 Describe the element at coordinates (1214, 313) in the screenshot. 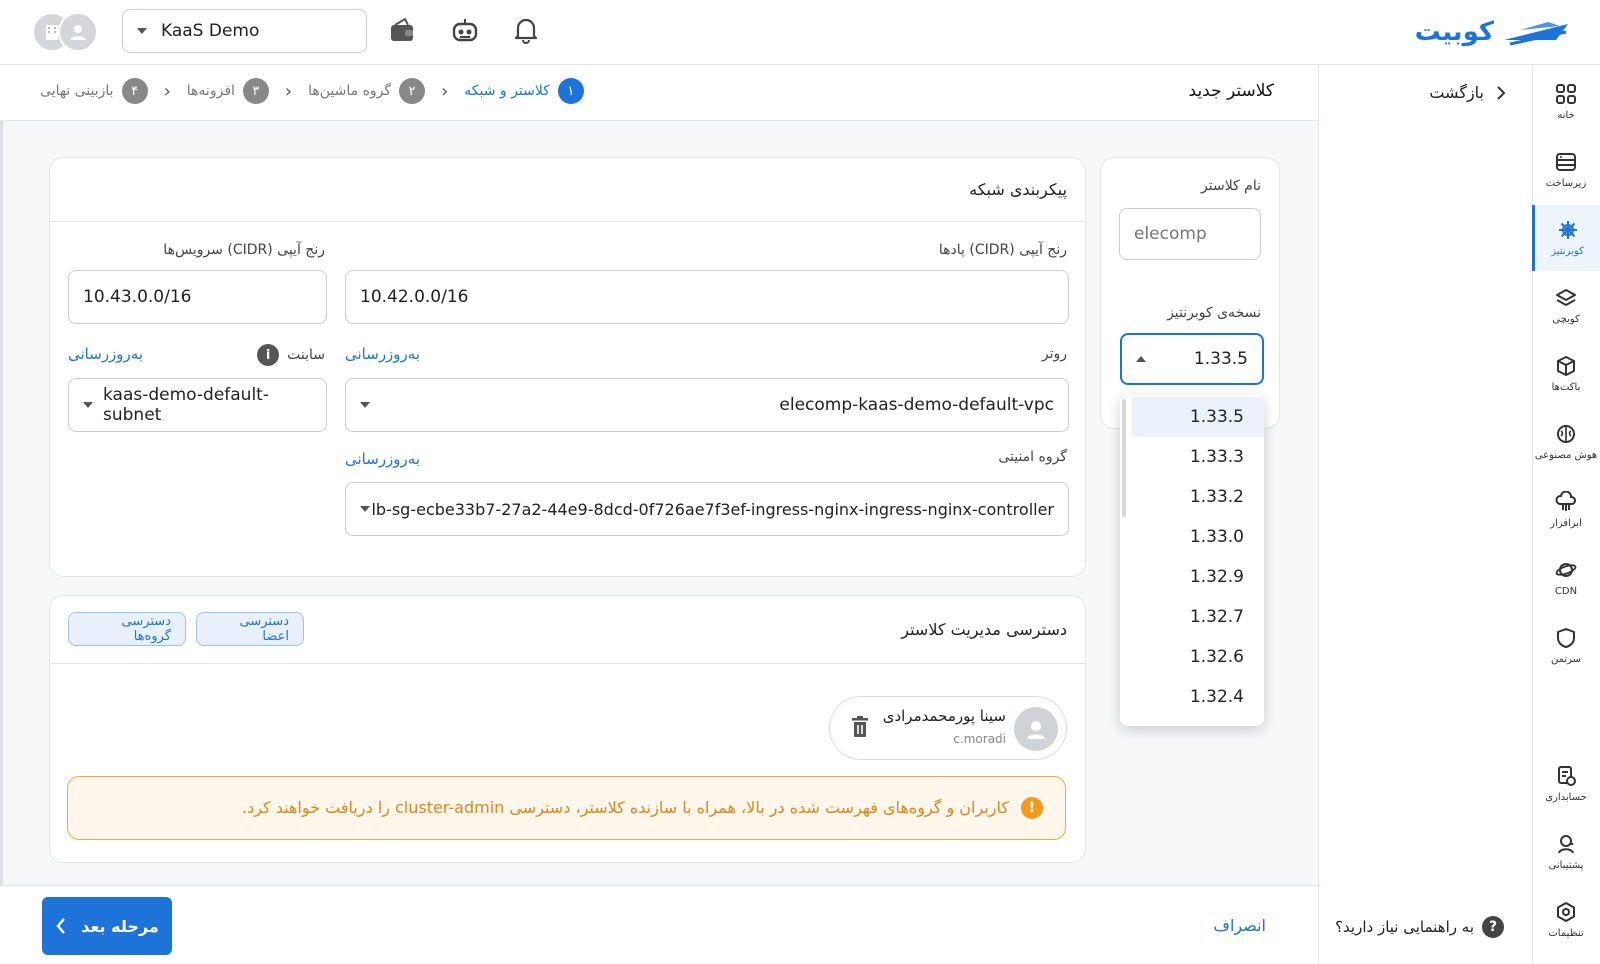

I see `k8s-version-label: نسخه‌ی کوبرنتیز` at that location.